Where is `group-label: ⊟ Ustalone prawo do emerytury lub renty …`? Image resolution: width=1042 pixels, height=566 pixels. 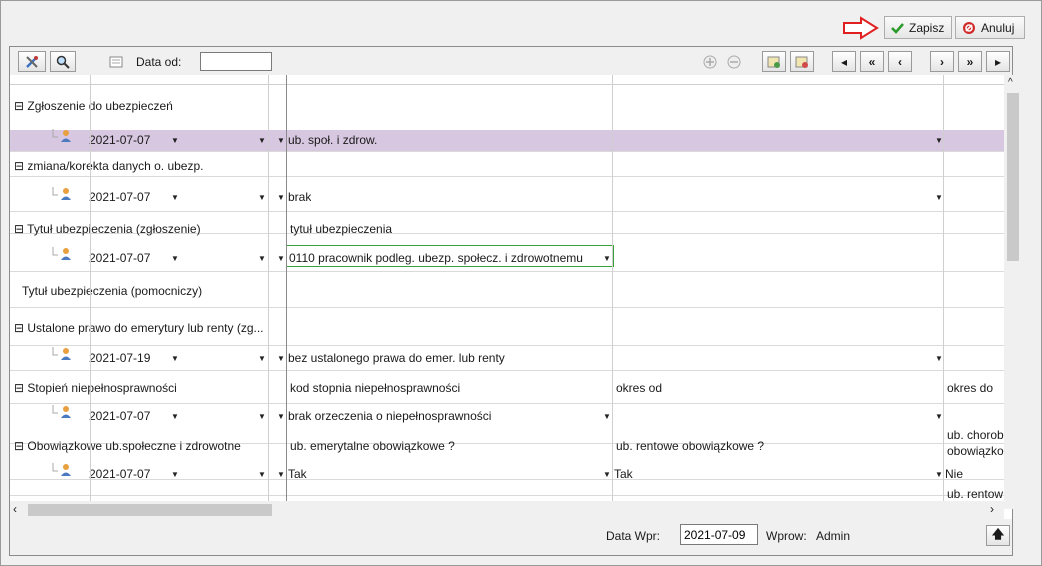
group-label: ⊟ Ustalone prawo do emerytury lub renty … is located at coordinates (139, 328).